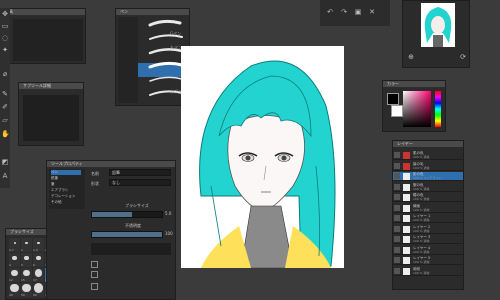 The width and height of the screenshot is (500, 300). What do you see at coordinates (26, 245) in the screenshot?
I see `brush-size-cell: 1` at bounding box center [26, 245].